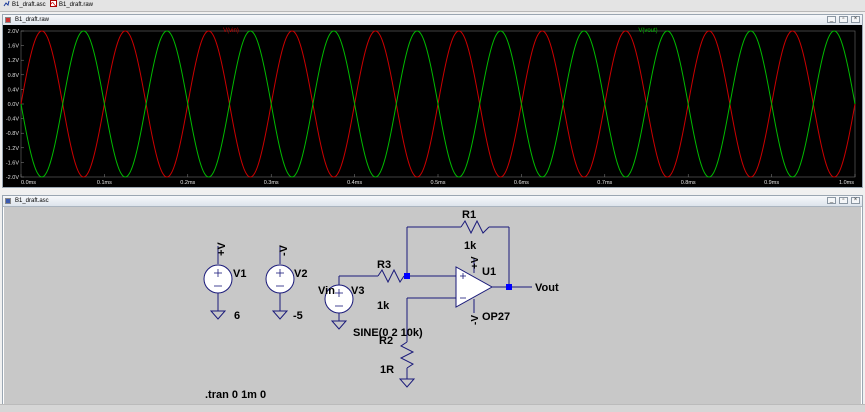  I want to click on schematic-window-icon, so click(8, 201).